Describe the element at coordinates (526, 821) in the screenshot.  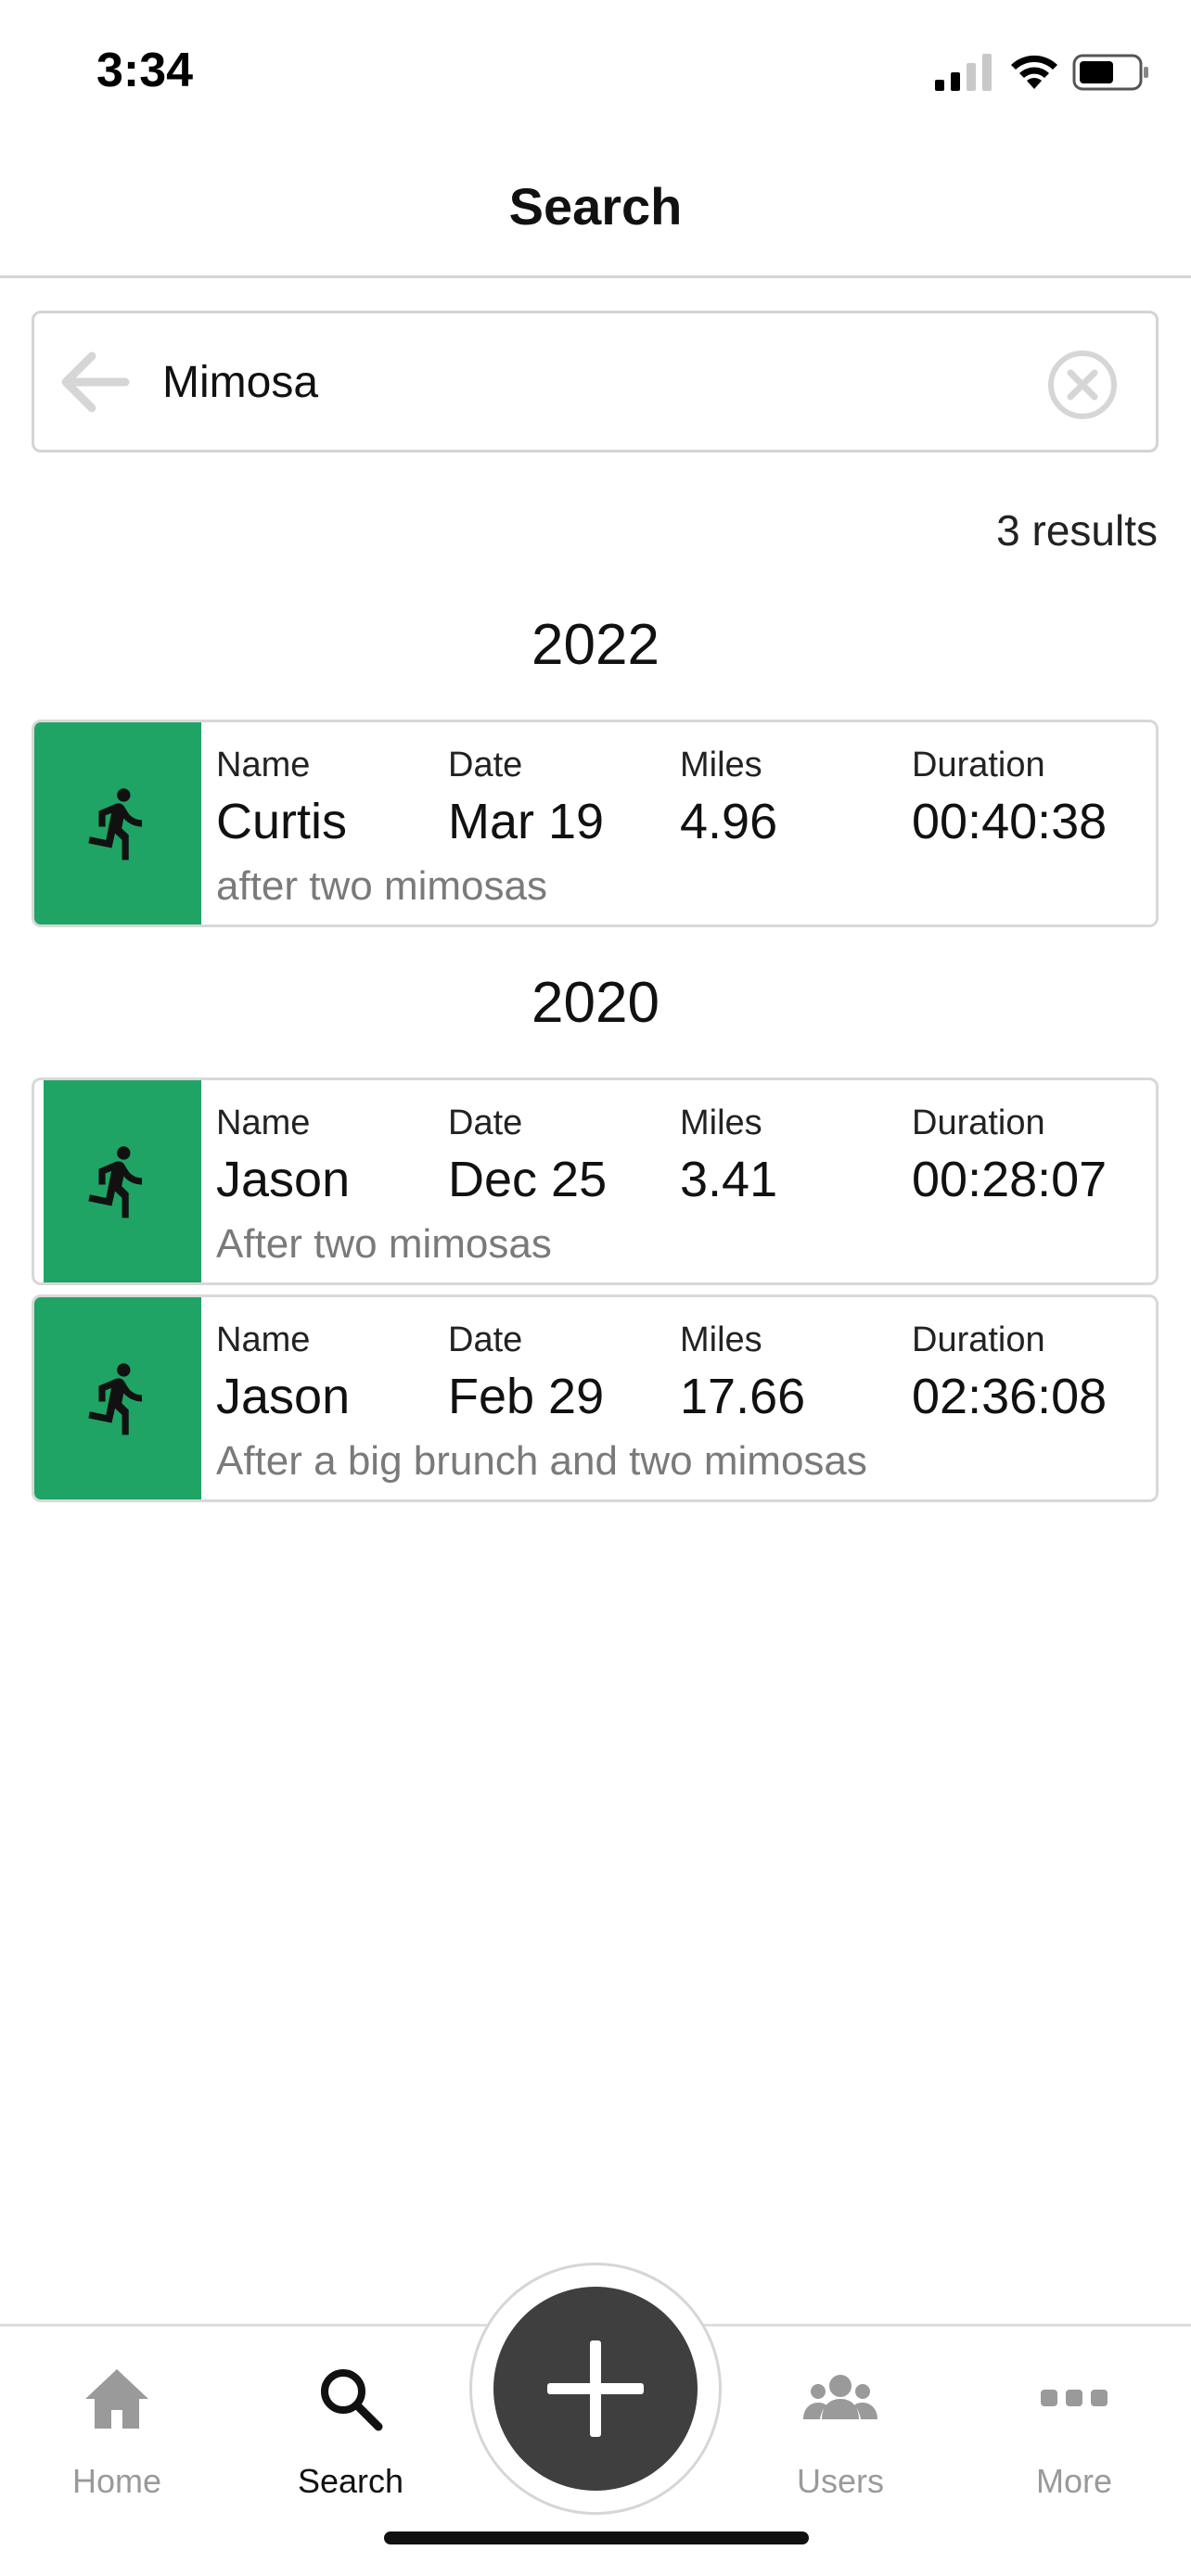
I see `date-value: Mar 19` at that location.